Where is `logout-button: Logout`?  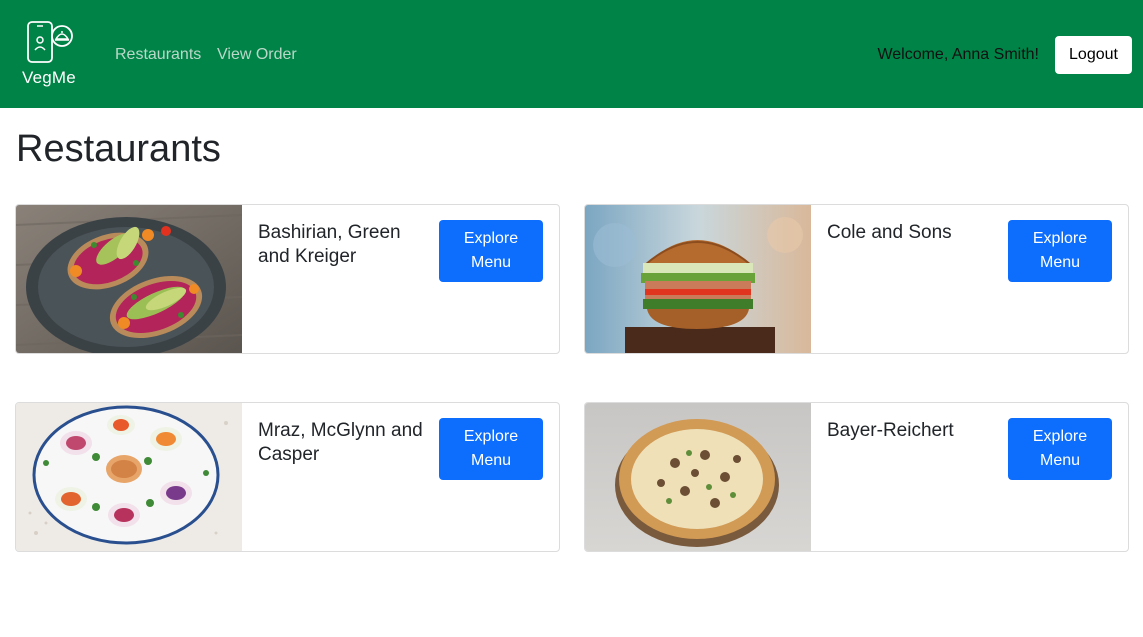 logout-button: Logout is located at coordinates (1093, 55).